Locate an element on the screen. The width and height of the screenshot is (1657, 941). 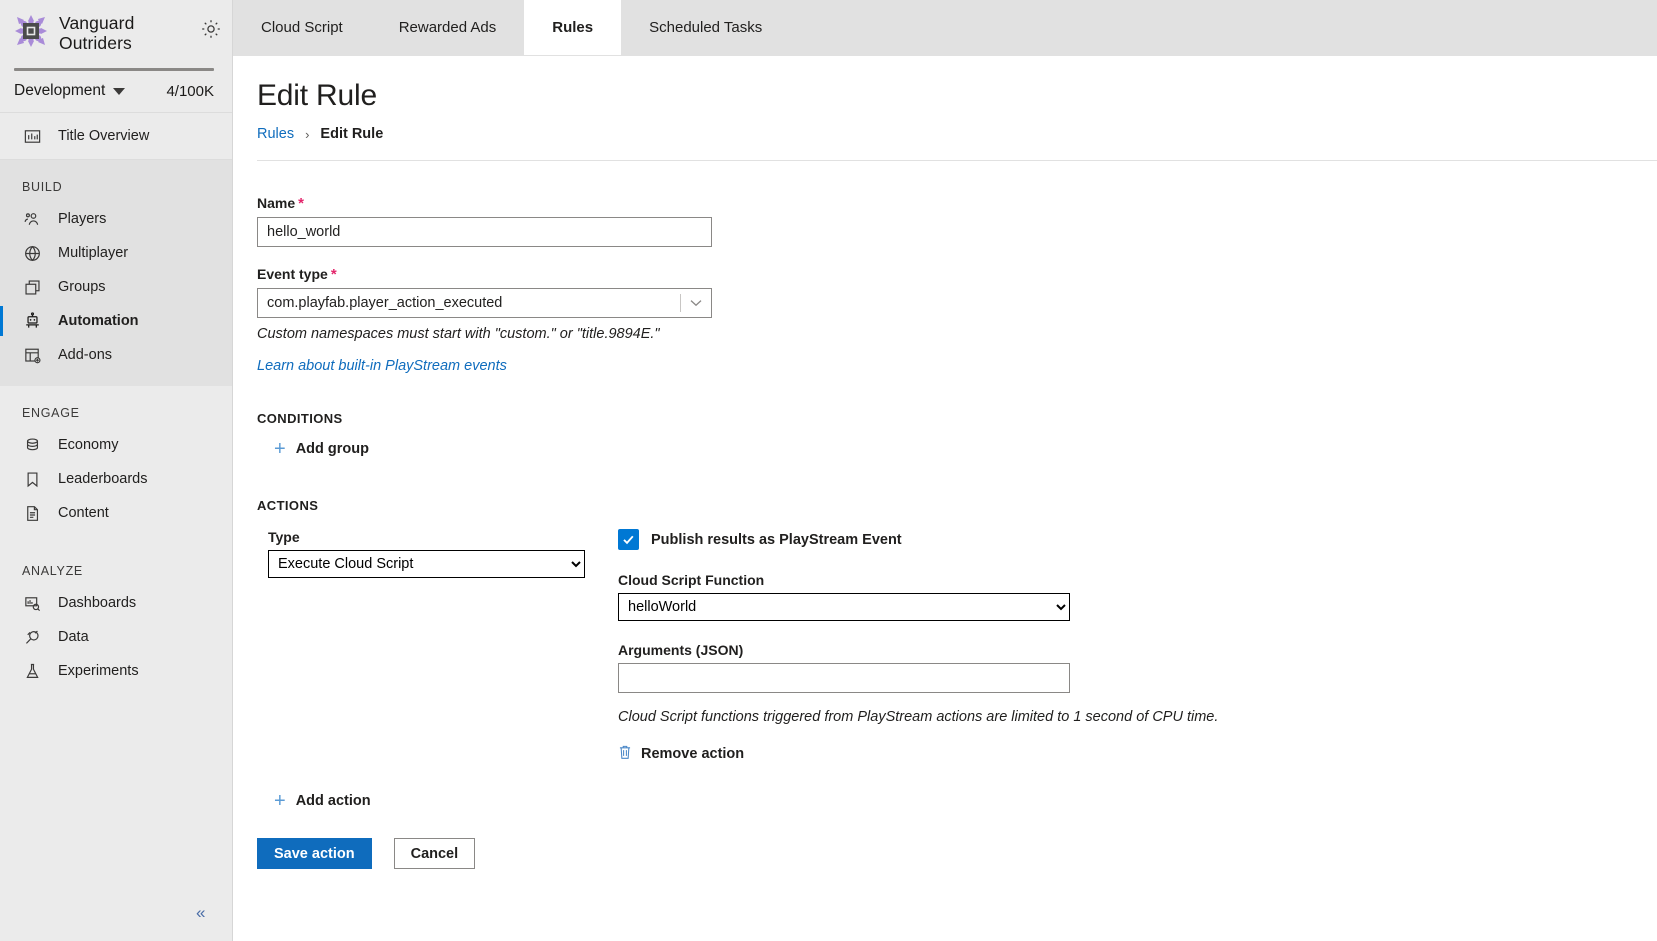
gear-icon is located at coordinates (211, 29).